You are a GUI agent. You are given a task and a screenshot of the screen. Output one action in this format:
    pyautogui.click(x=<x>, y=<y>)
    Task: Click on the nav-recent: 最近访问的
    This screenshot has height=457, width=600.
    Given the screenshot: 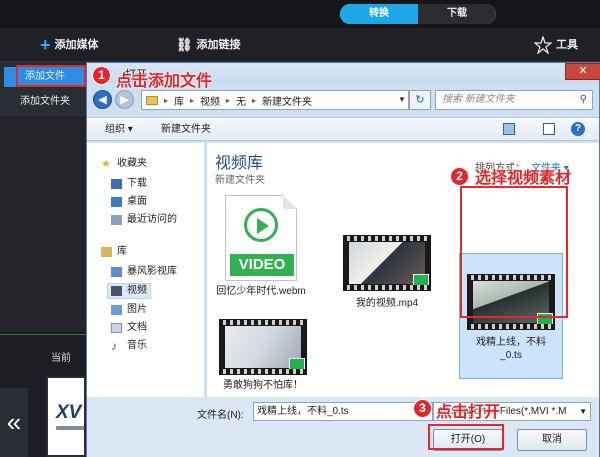 What is the action you would take?
    pyautogui.click(x=144, y=220)
    